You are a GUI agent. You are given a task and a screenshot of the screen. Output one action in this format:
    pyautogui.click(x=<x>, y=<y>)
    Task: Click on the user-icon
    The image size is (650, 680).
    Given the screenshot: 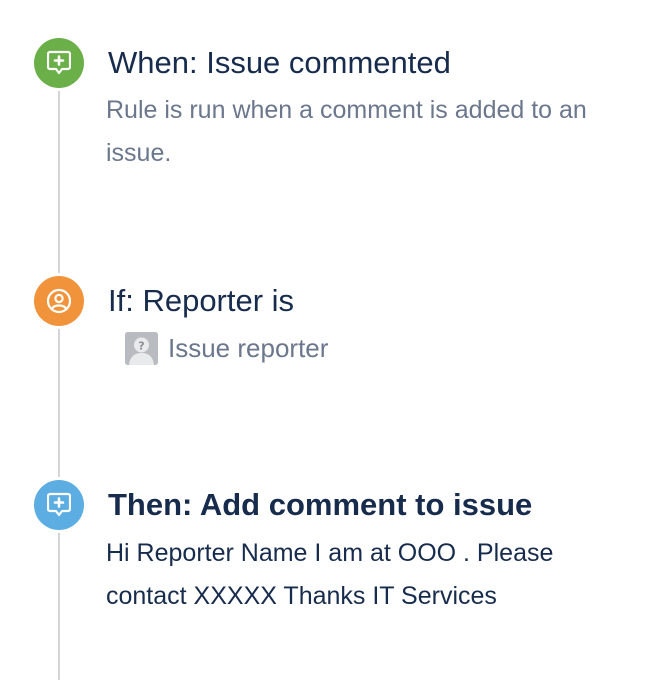 What is the action you would take?
    pyautogui.click(x=59, y=301)
    